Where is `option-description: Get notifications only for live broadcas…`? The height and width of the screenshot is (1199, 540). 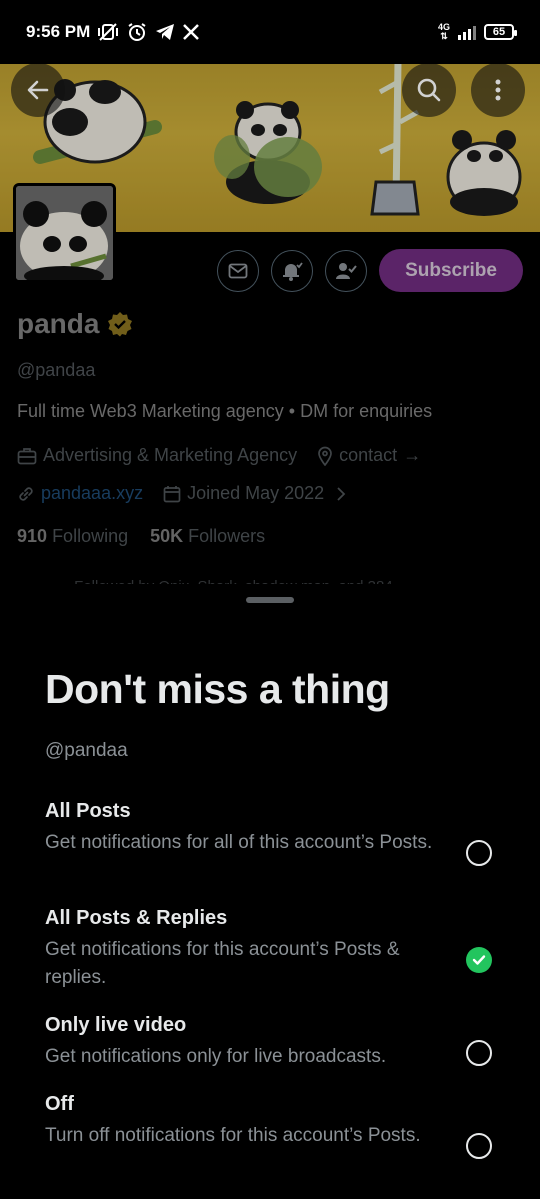 option-description: Get notifications only for live broadcas… is located at coordinates (216, 1056).